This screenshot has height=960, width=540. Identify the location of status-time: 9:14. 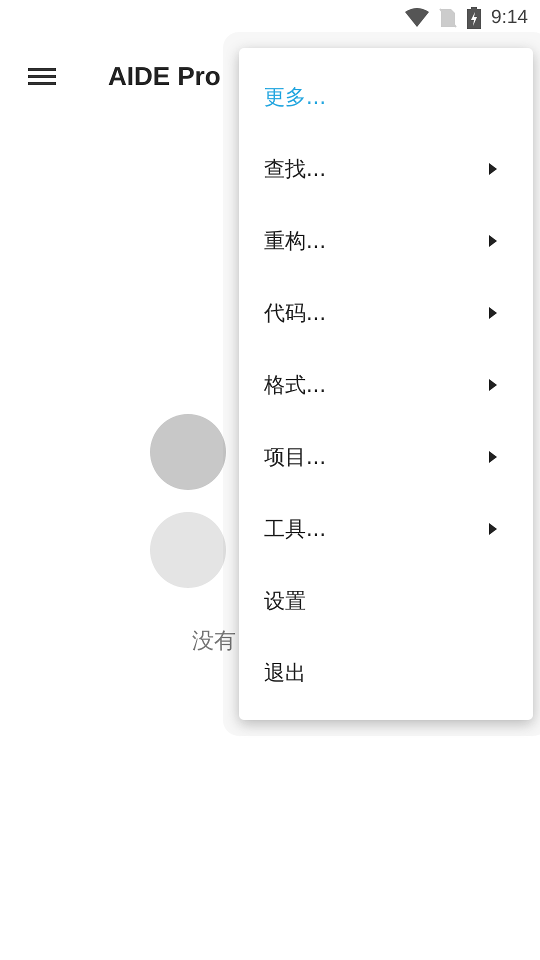
(509, 18).